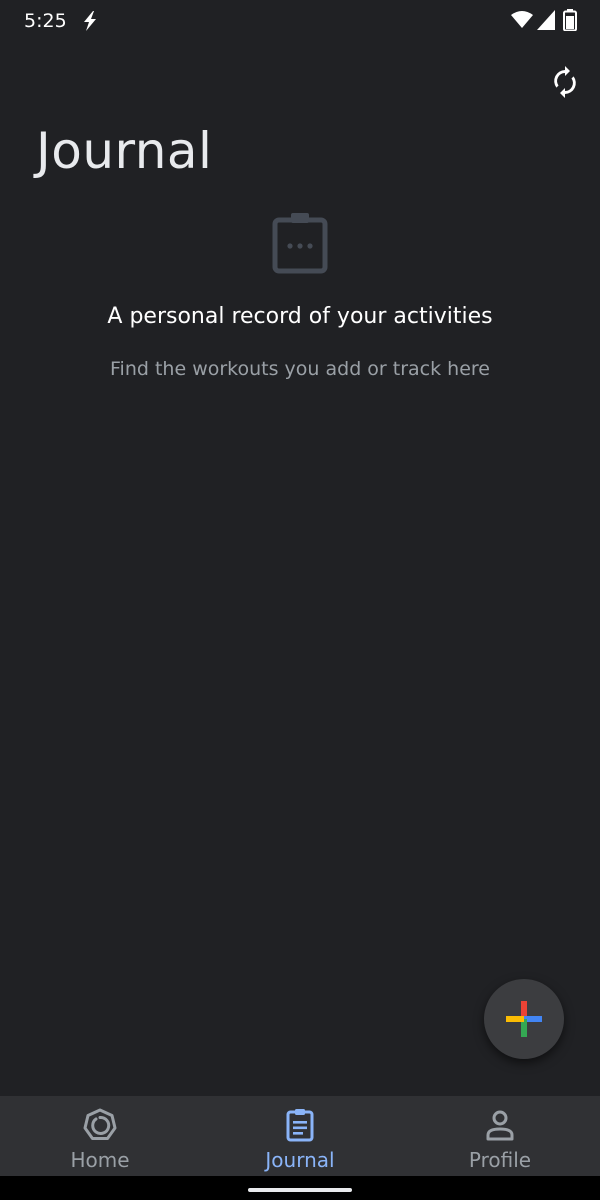 This screenshot has height=1200, width=600. Describe the element at coordinates (546, 20) in the screenshot. I see `signal-icon` at that location.